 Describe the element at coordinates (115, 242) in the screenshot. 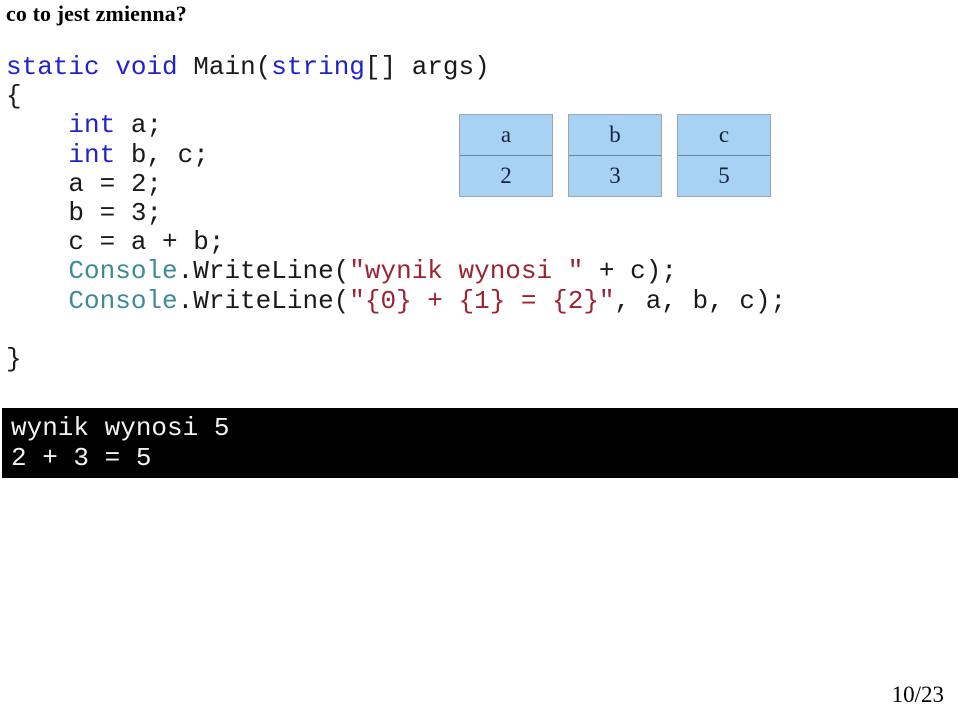

I see `code-token-plain: c = a + b;` at that location.